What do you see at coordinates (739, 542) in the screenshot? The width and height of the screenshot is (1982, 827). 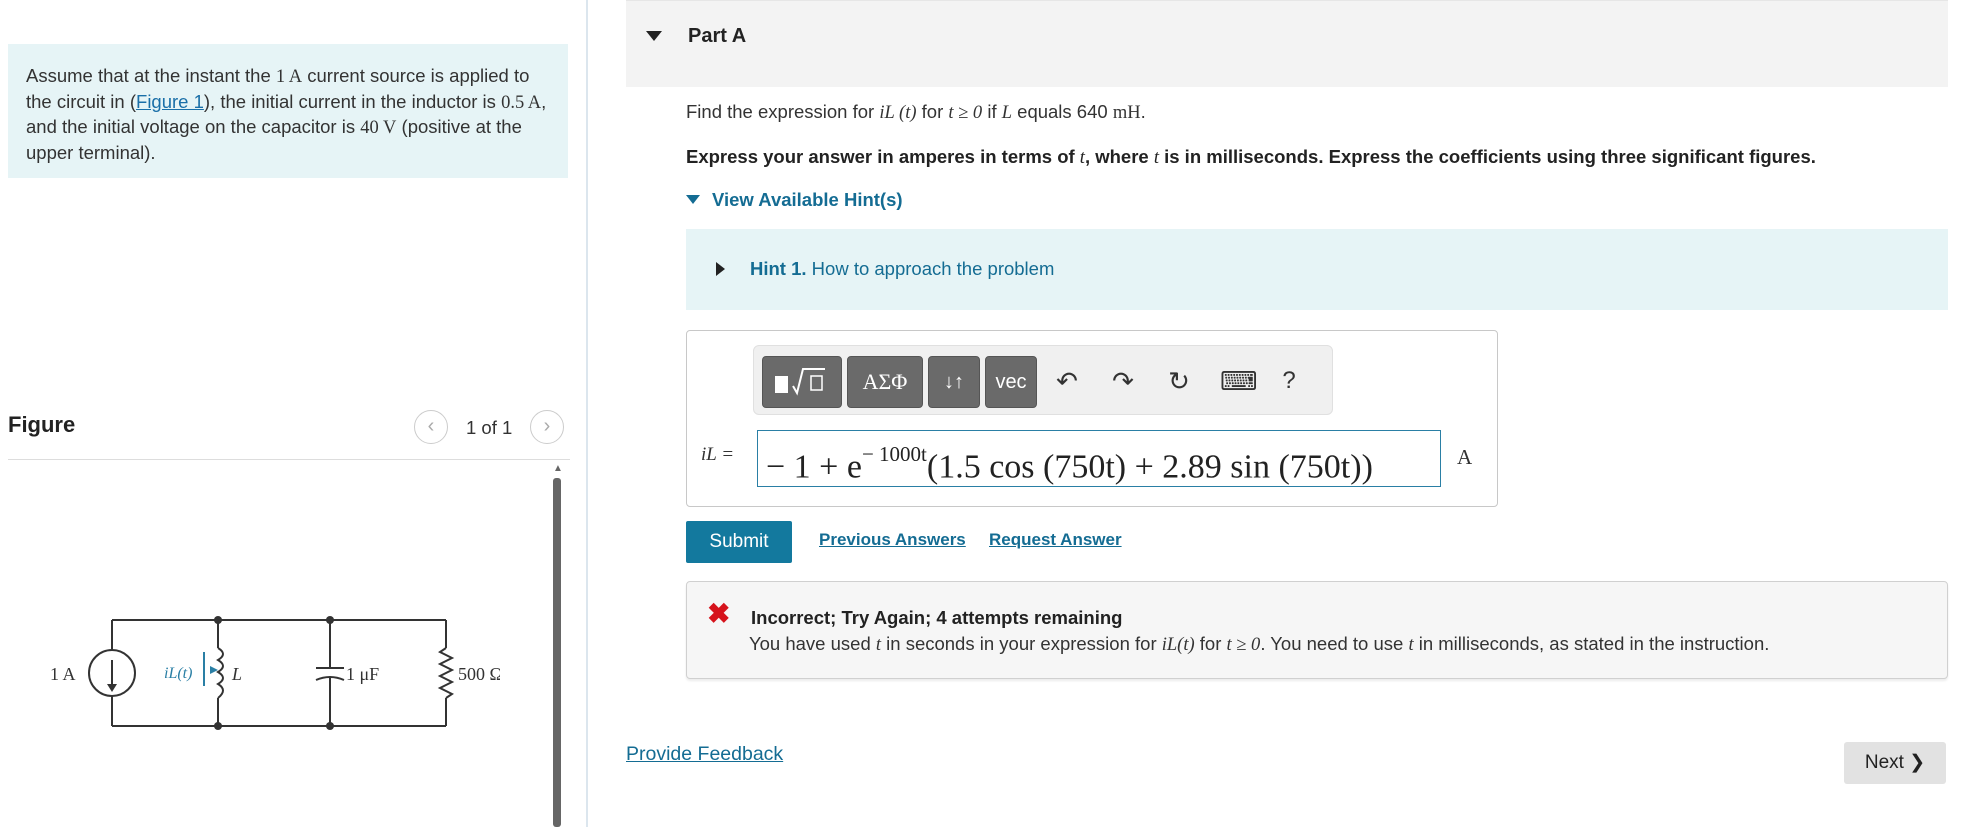 I see `submit-button: Submit` at bounding box center [739, 542].